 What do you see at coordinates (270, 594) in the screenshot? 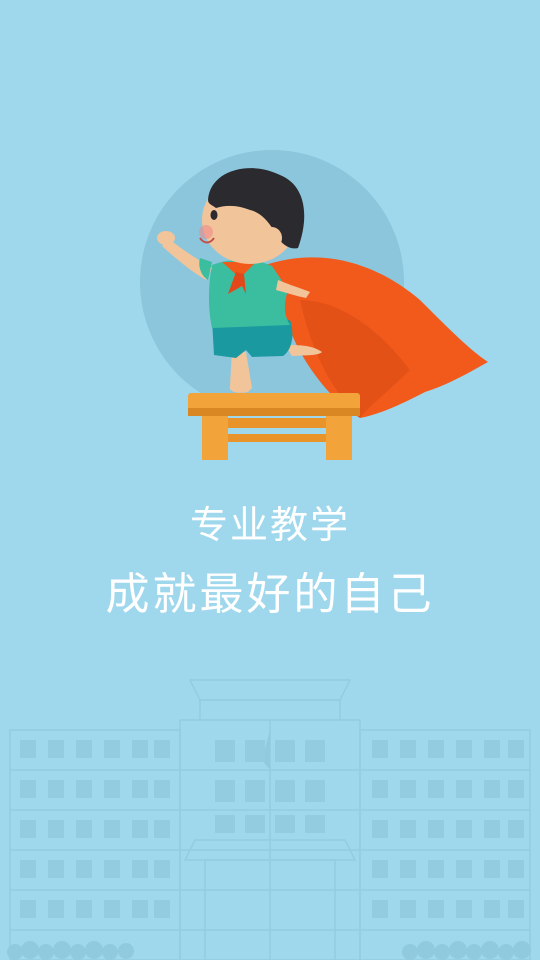
I see `slogan-line-2: 成就最好的自己` at bounding box center [270, 594].